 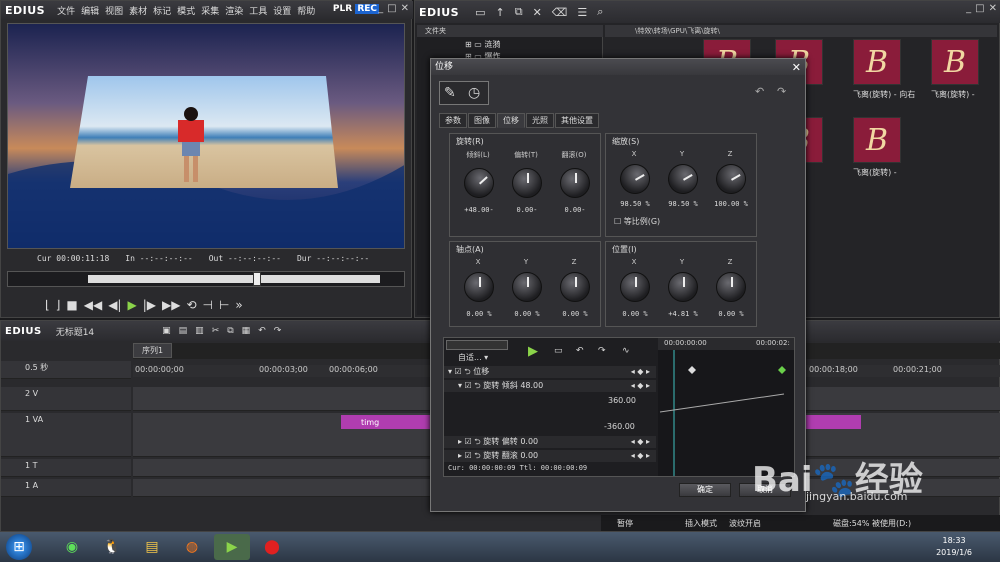 I want to click on scale-x-value: 98.50 %, so click(x=635, y=204).